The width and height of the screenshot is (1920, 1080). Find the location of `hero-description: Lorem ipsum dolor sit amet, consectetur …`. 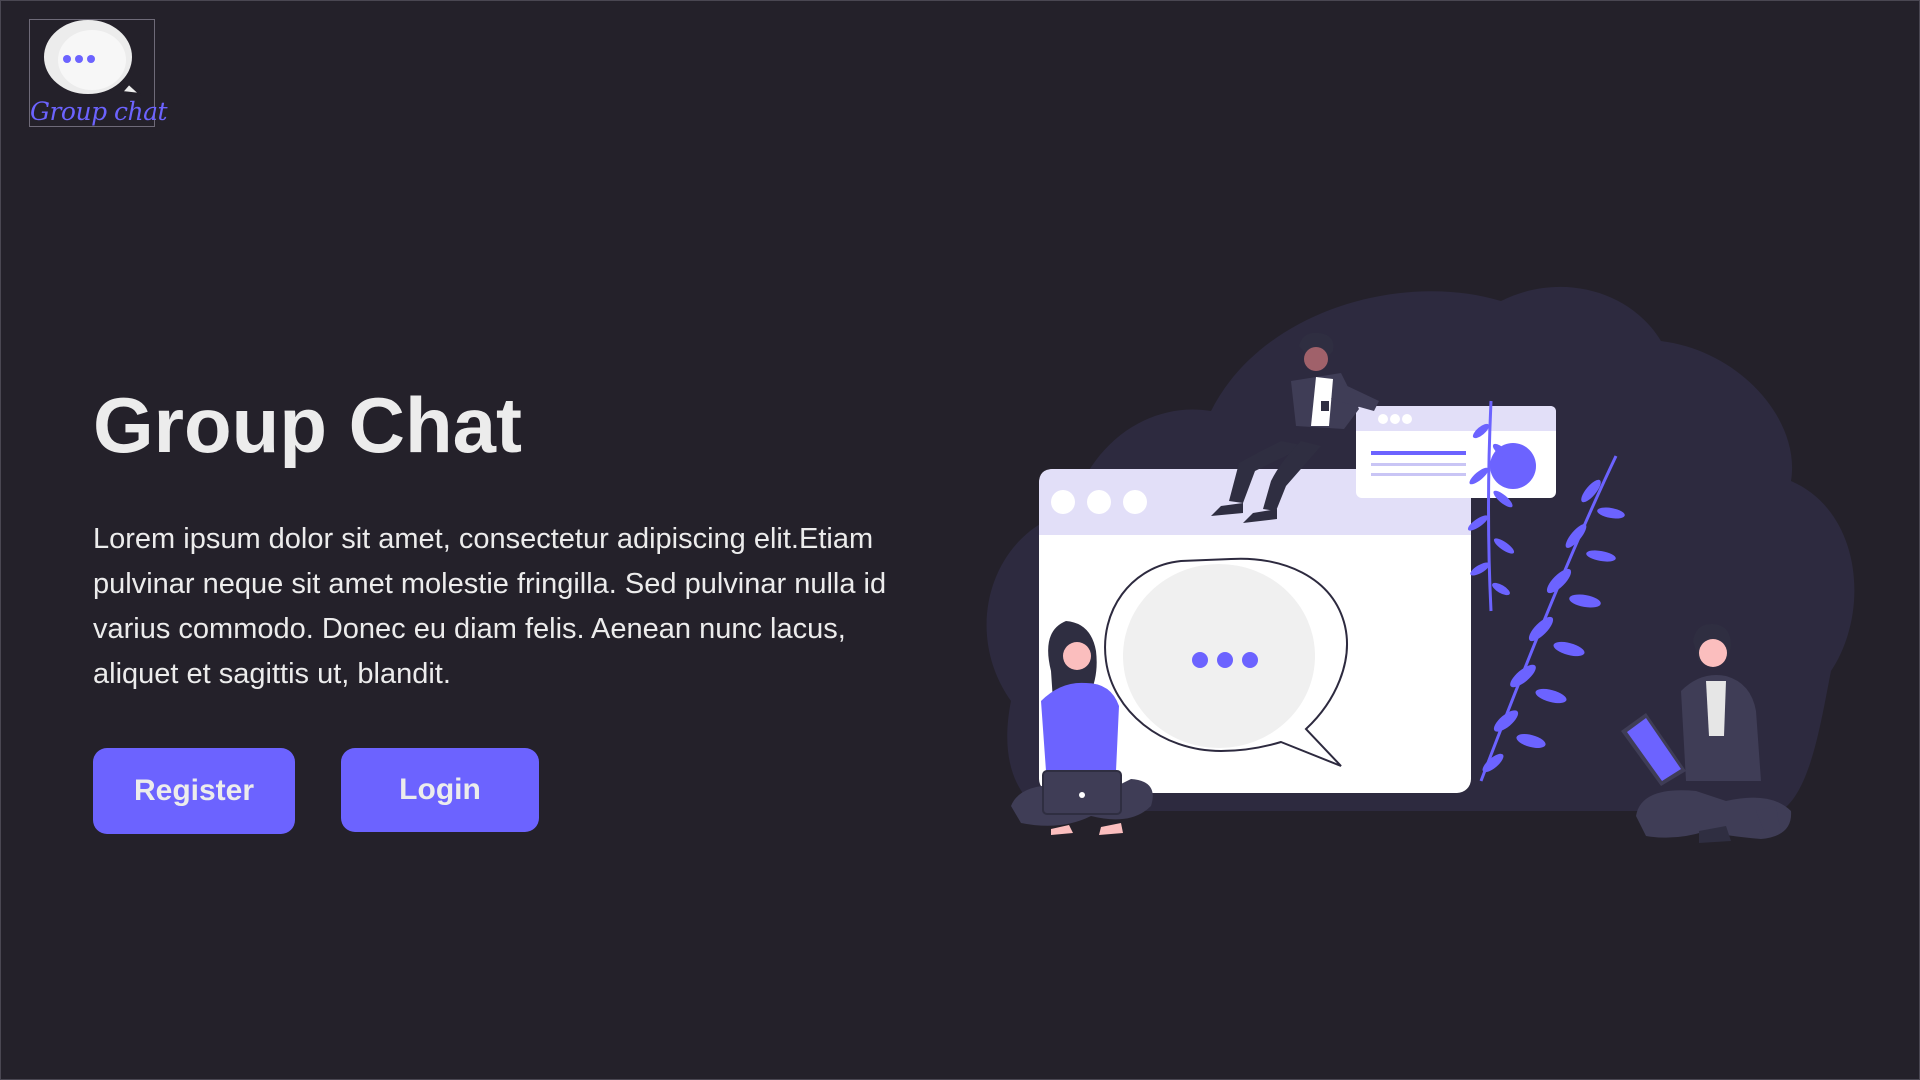

hero-description: Lorem ipsum dolor sit amet, consectetur … is located at coordinates (490, 606).